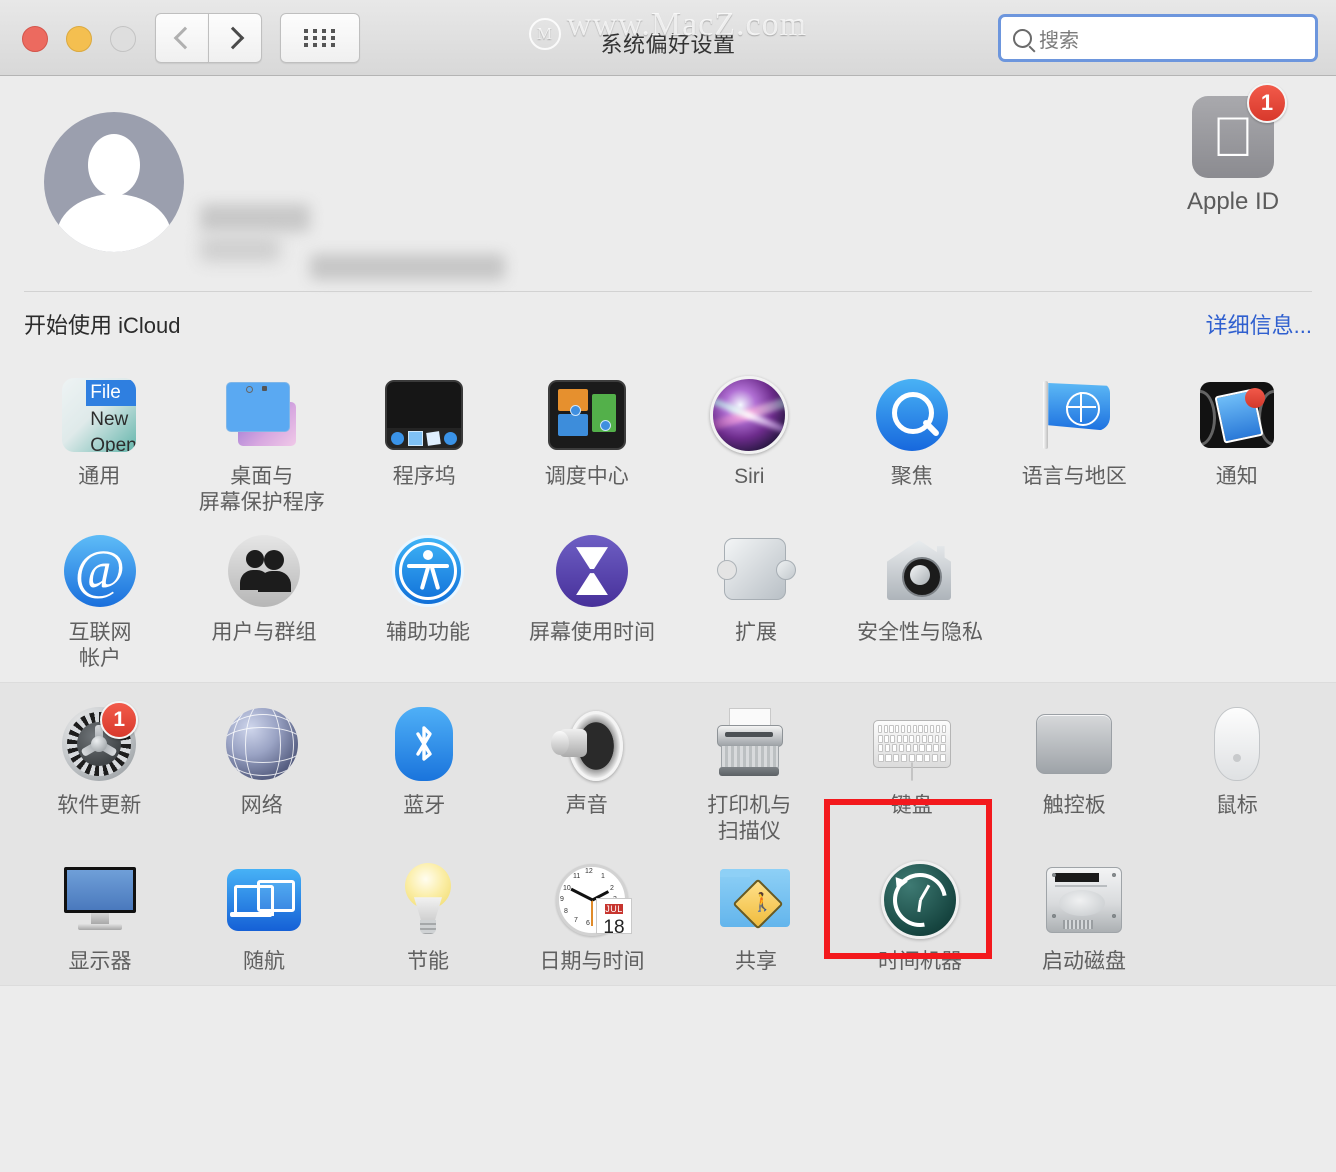 This screenshot has height=1172, width=1336. Describe the element at coordinates (428, 633) in the screenshot. I see `pref-label: 辅助功能` at that location.